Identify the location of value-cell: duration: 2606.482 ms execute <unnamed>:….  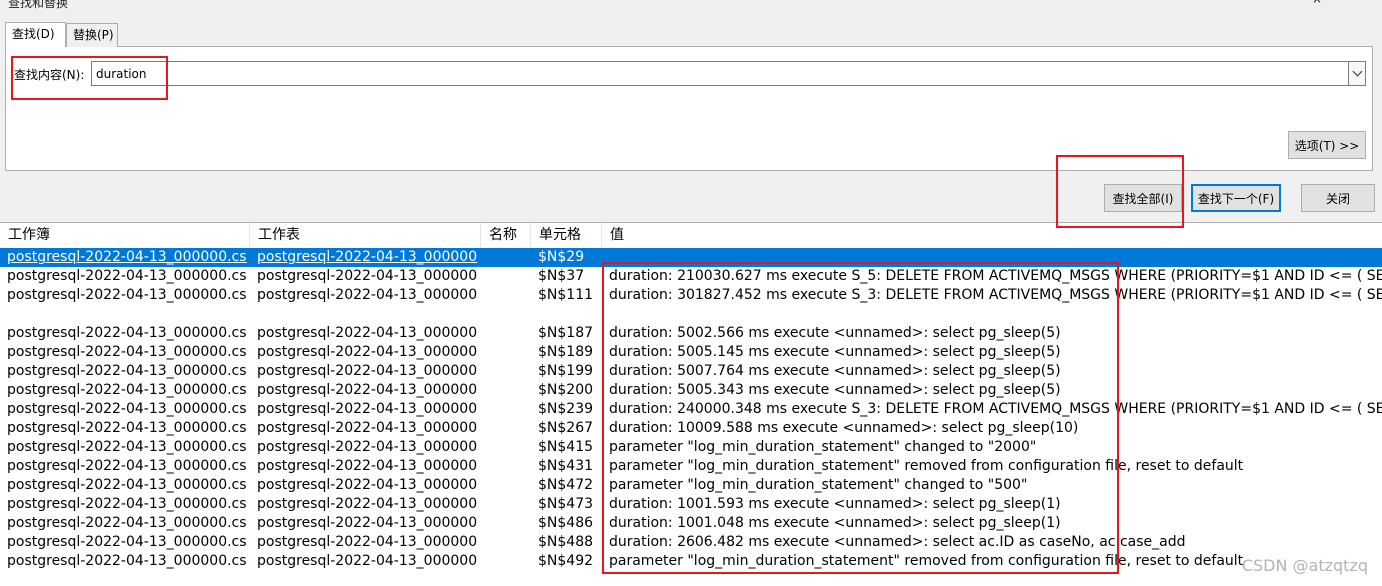
(897, 542).